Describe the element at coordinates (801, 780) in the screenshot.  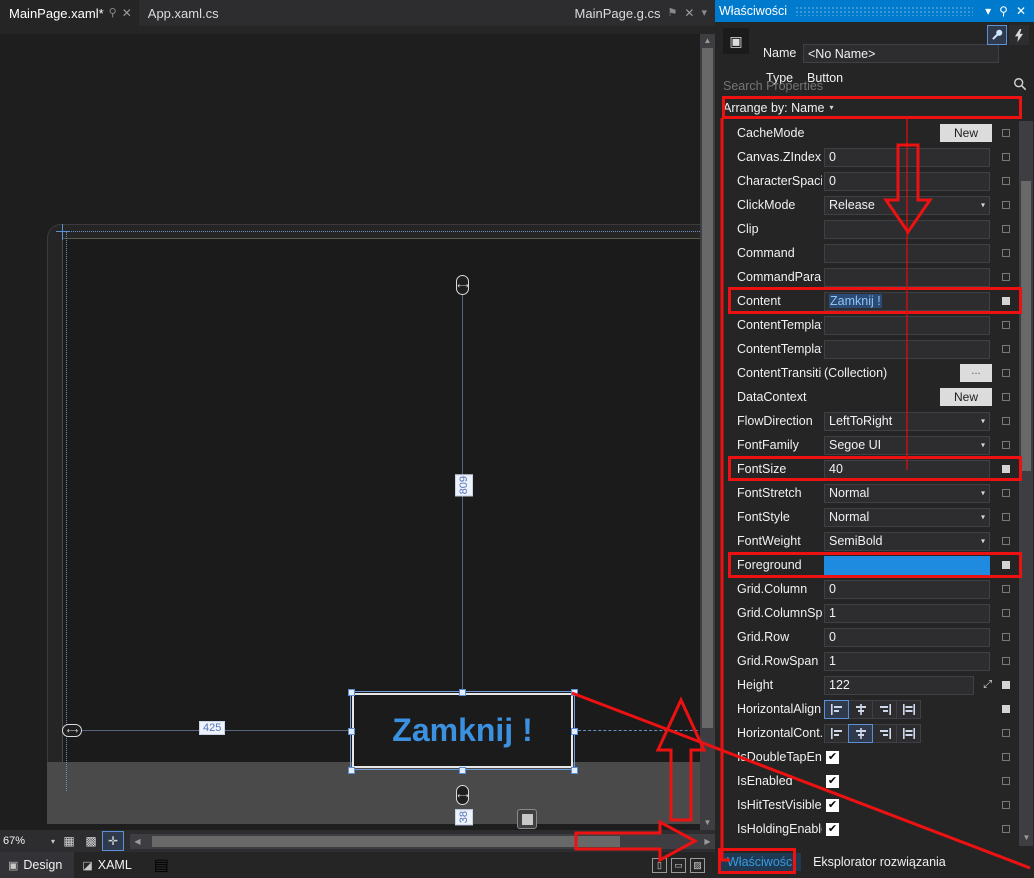
I see `annotation-diagonal-pointer` at that location.